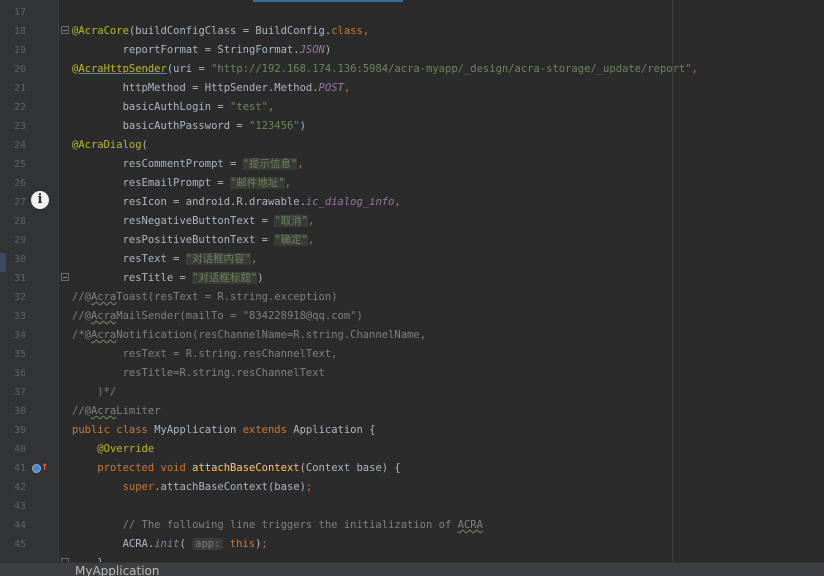  Describe the element at coordinates (412, 354) in the screenshot. I see `code-line: 35 resText = R.string.resChannelText,` at that location.